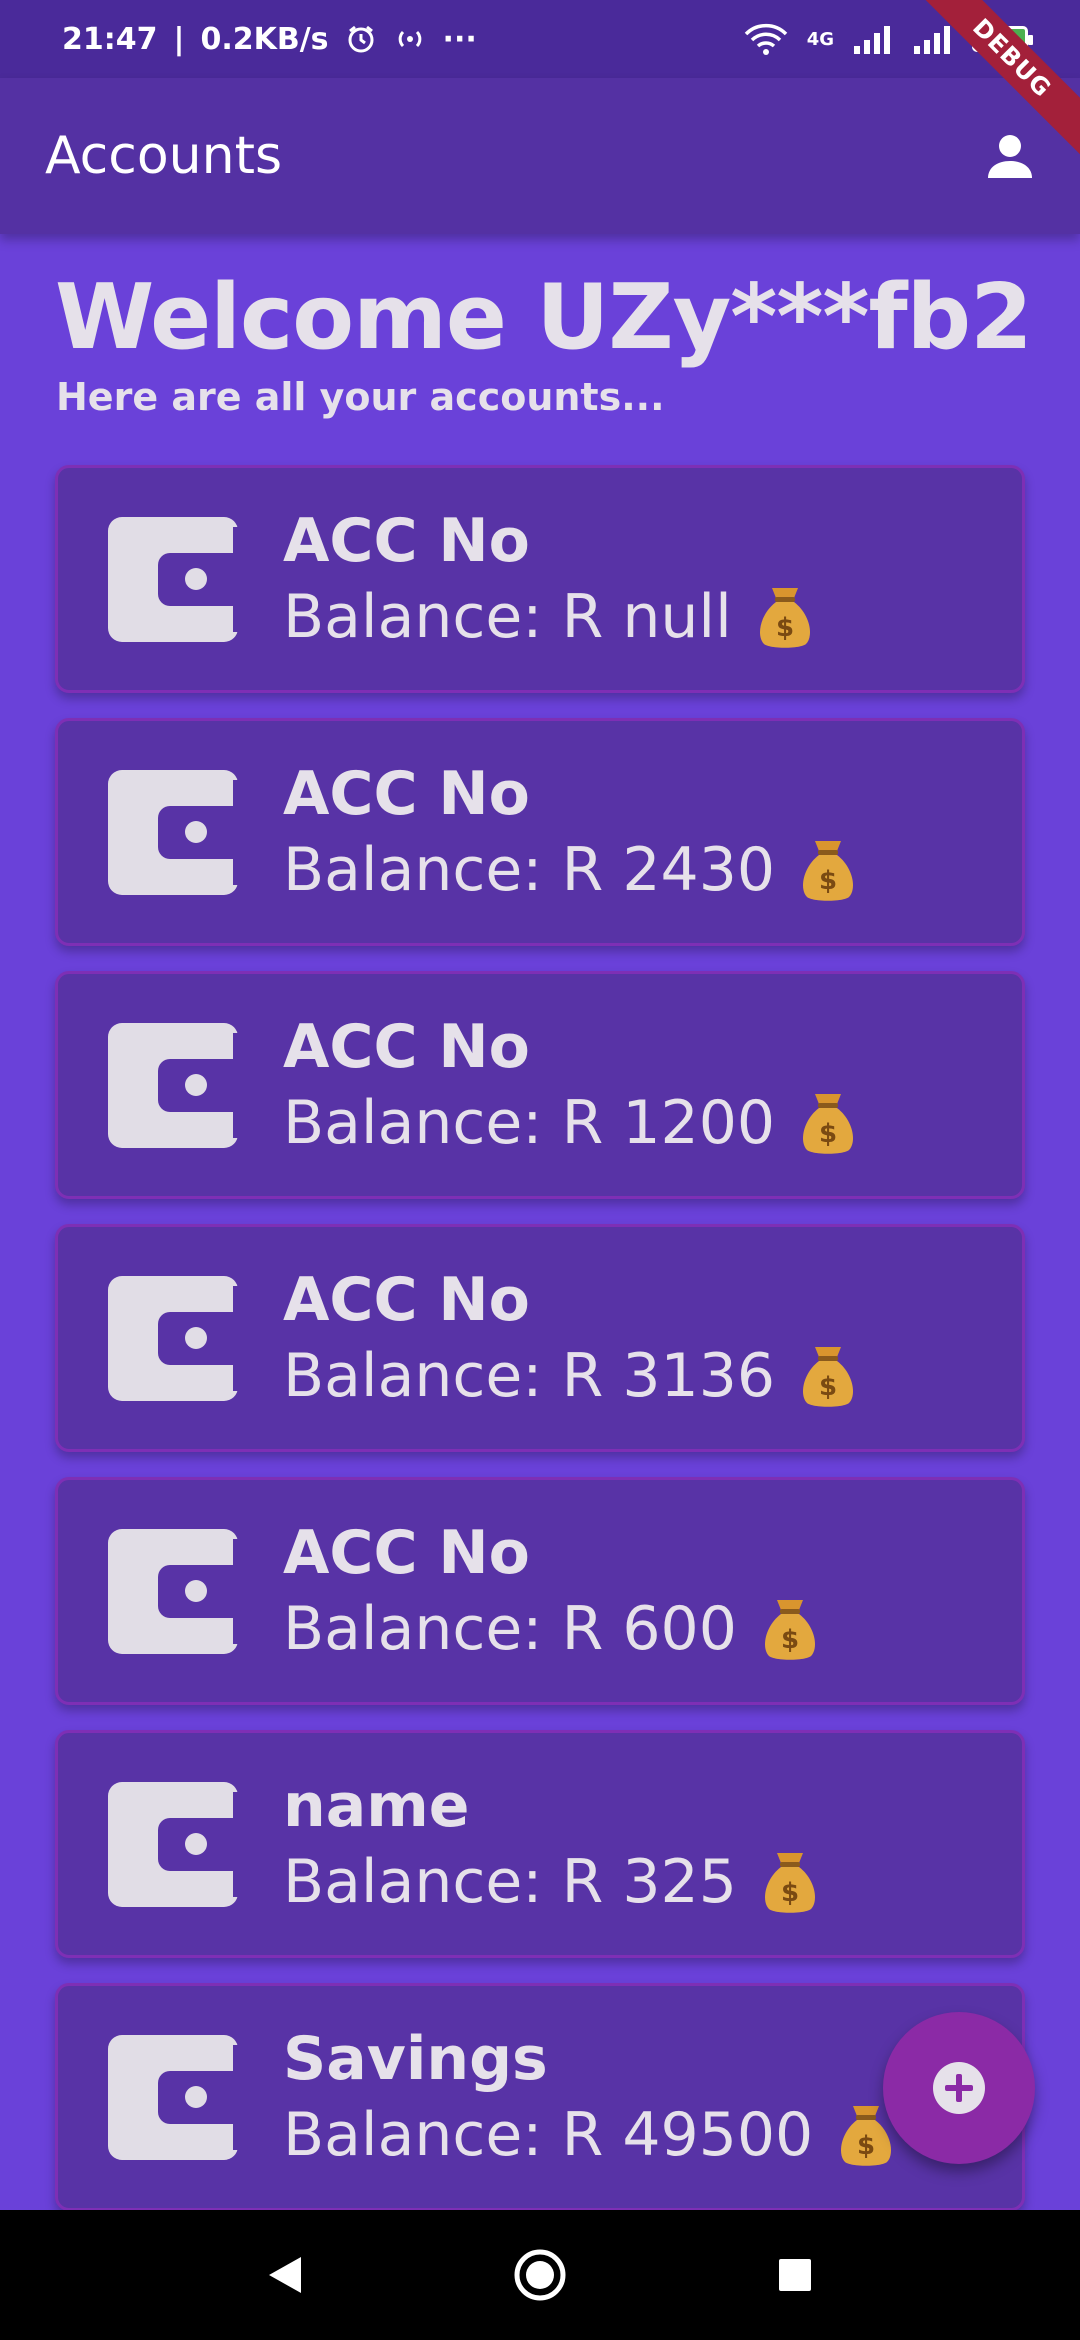 Image resolution: width=1080 pixels, height=2340 pixels. What do you see at coordinates (415, 2059) in the screenshot?
I see `account-name: Savings` at bounding box center [415, 2059].